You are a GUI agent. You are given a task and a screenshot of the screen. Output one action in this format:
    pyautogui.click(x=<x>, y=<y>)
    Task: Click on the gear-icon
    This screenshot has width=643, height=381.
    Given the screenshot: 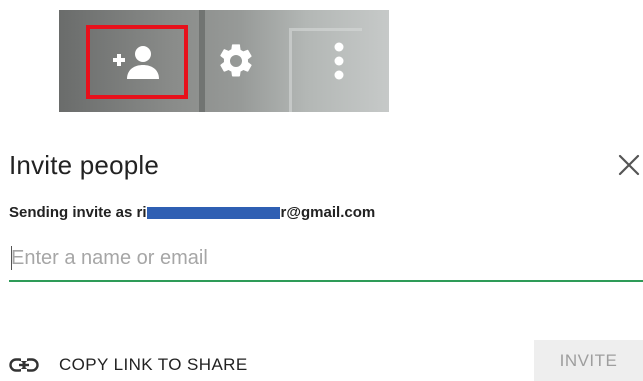 What is the action you would take?
    pyautogui.click(x=236, y=60)
    